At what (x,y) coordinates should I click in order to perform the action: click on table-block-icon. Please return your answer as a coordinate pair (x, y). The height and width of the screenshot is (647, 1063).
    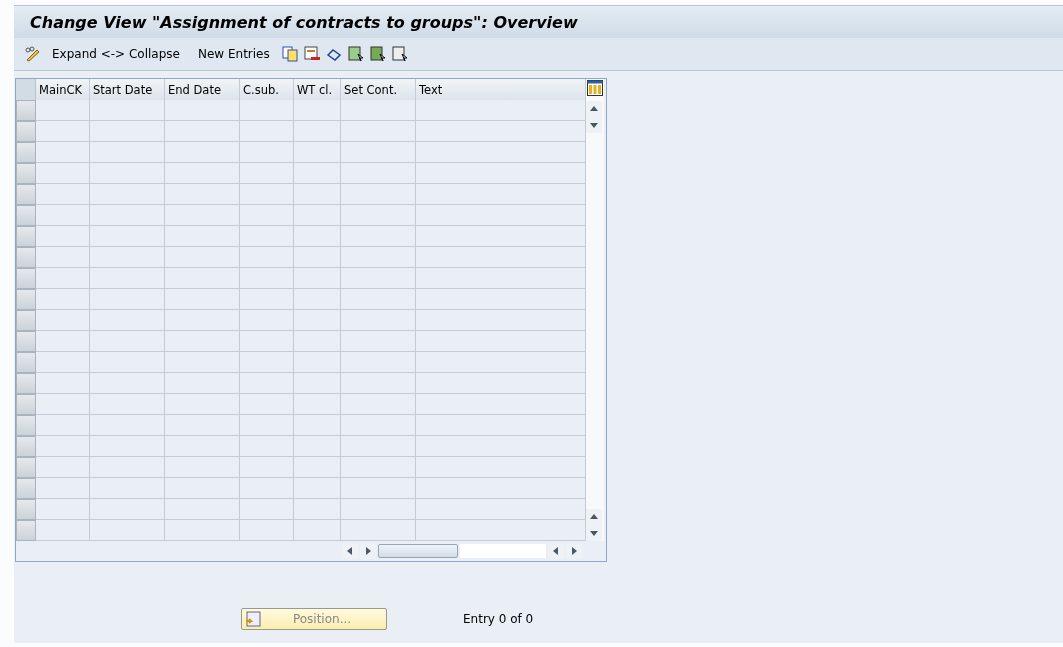
    Looking at the image, I should click on (377, 54).